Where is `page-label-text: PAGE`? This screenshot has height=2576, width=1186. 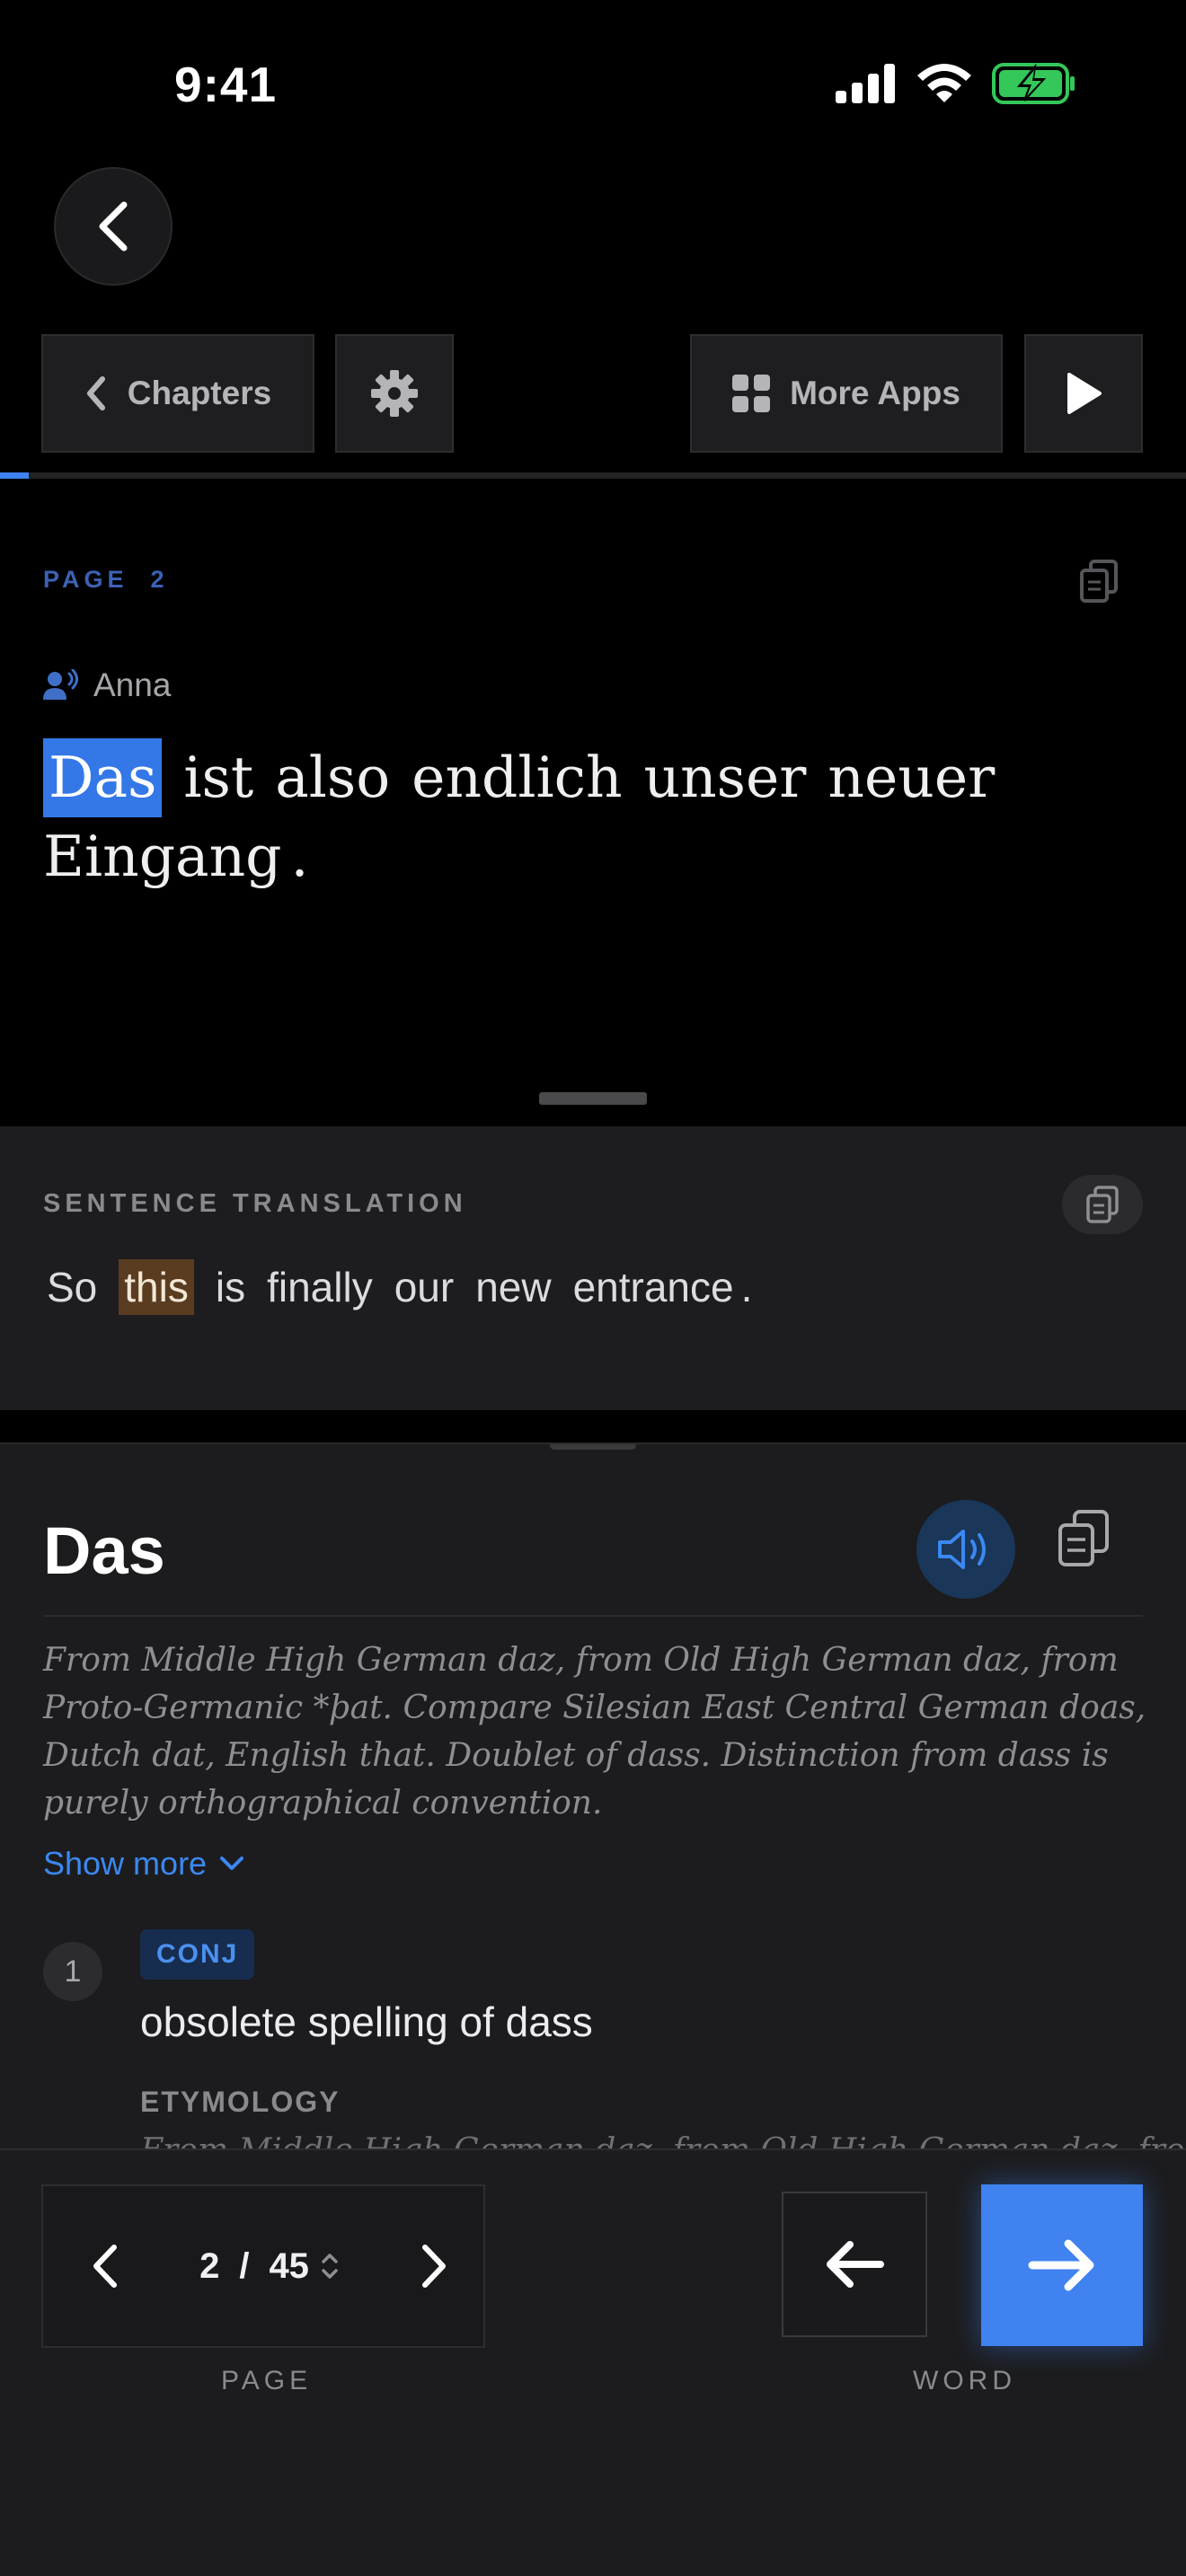 page-label-text: PAGE is located at coordinates (85, 579).